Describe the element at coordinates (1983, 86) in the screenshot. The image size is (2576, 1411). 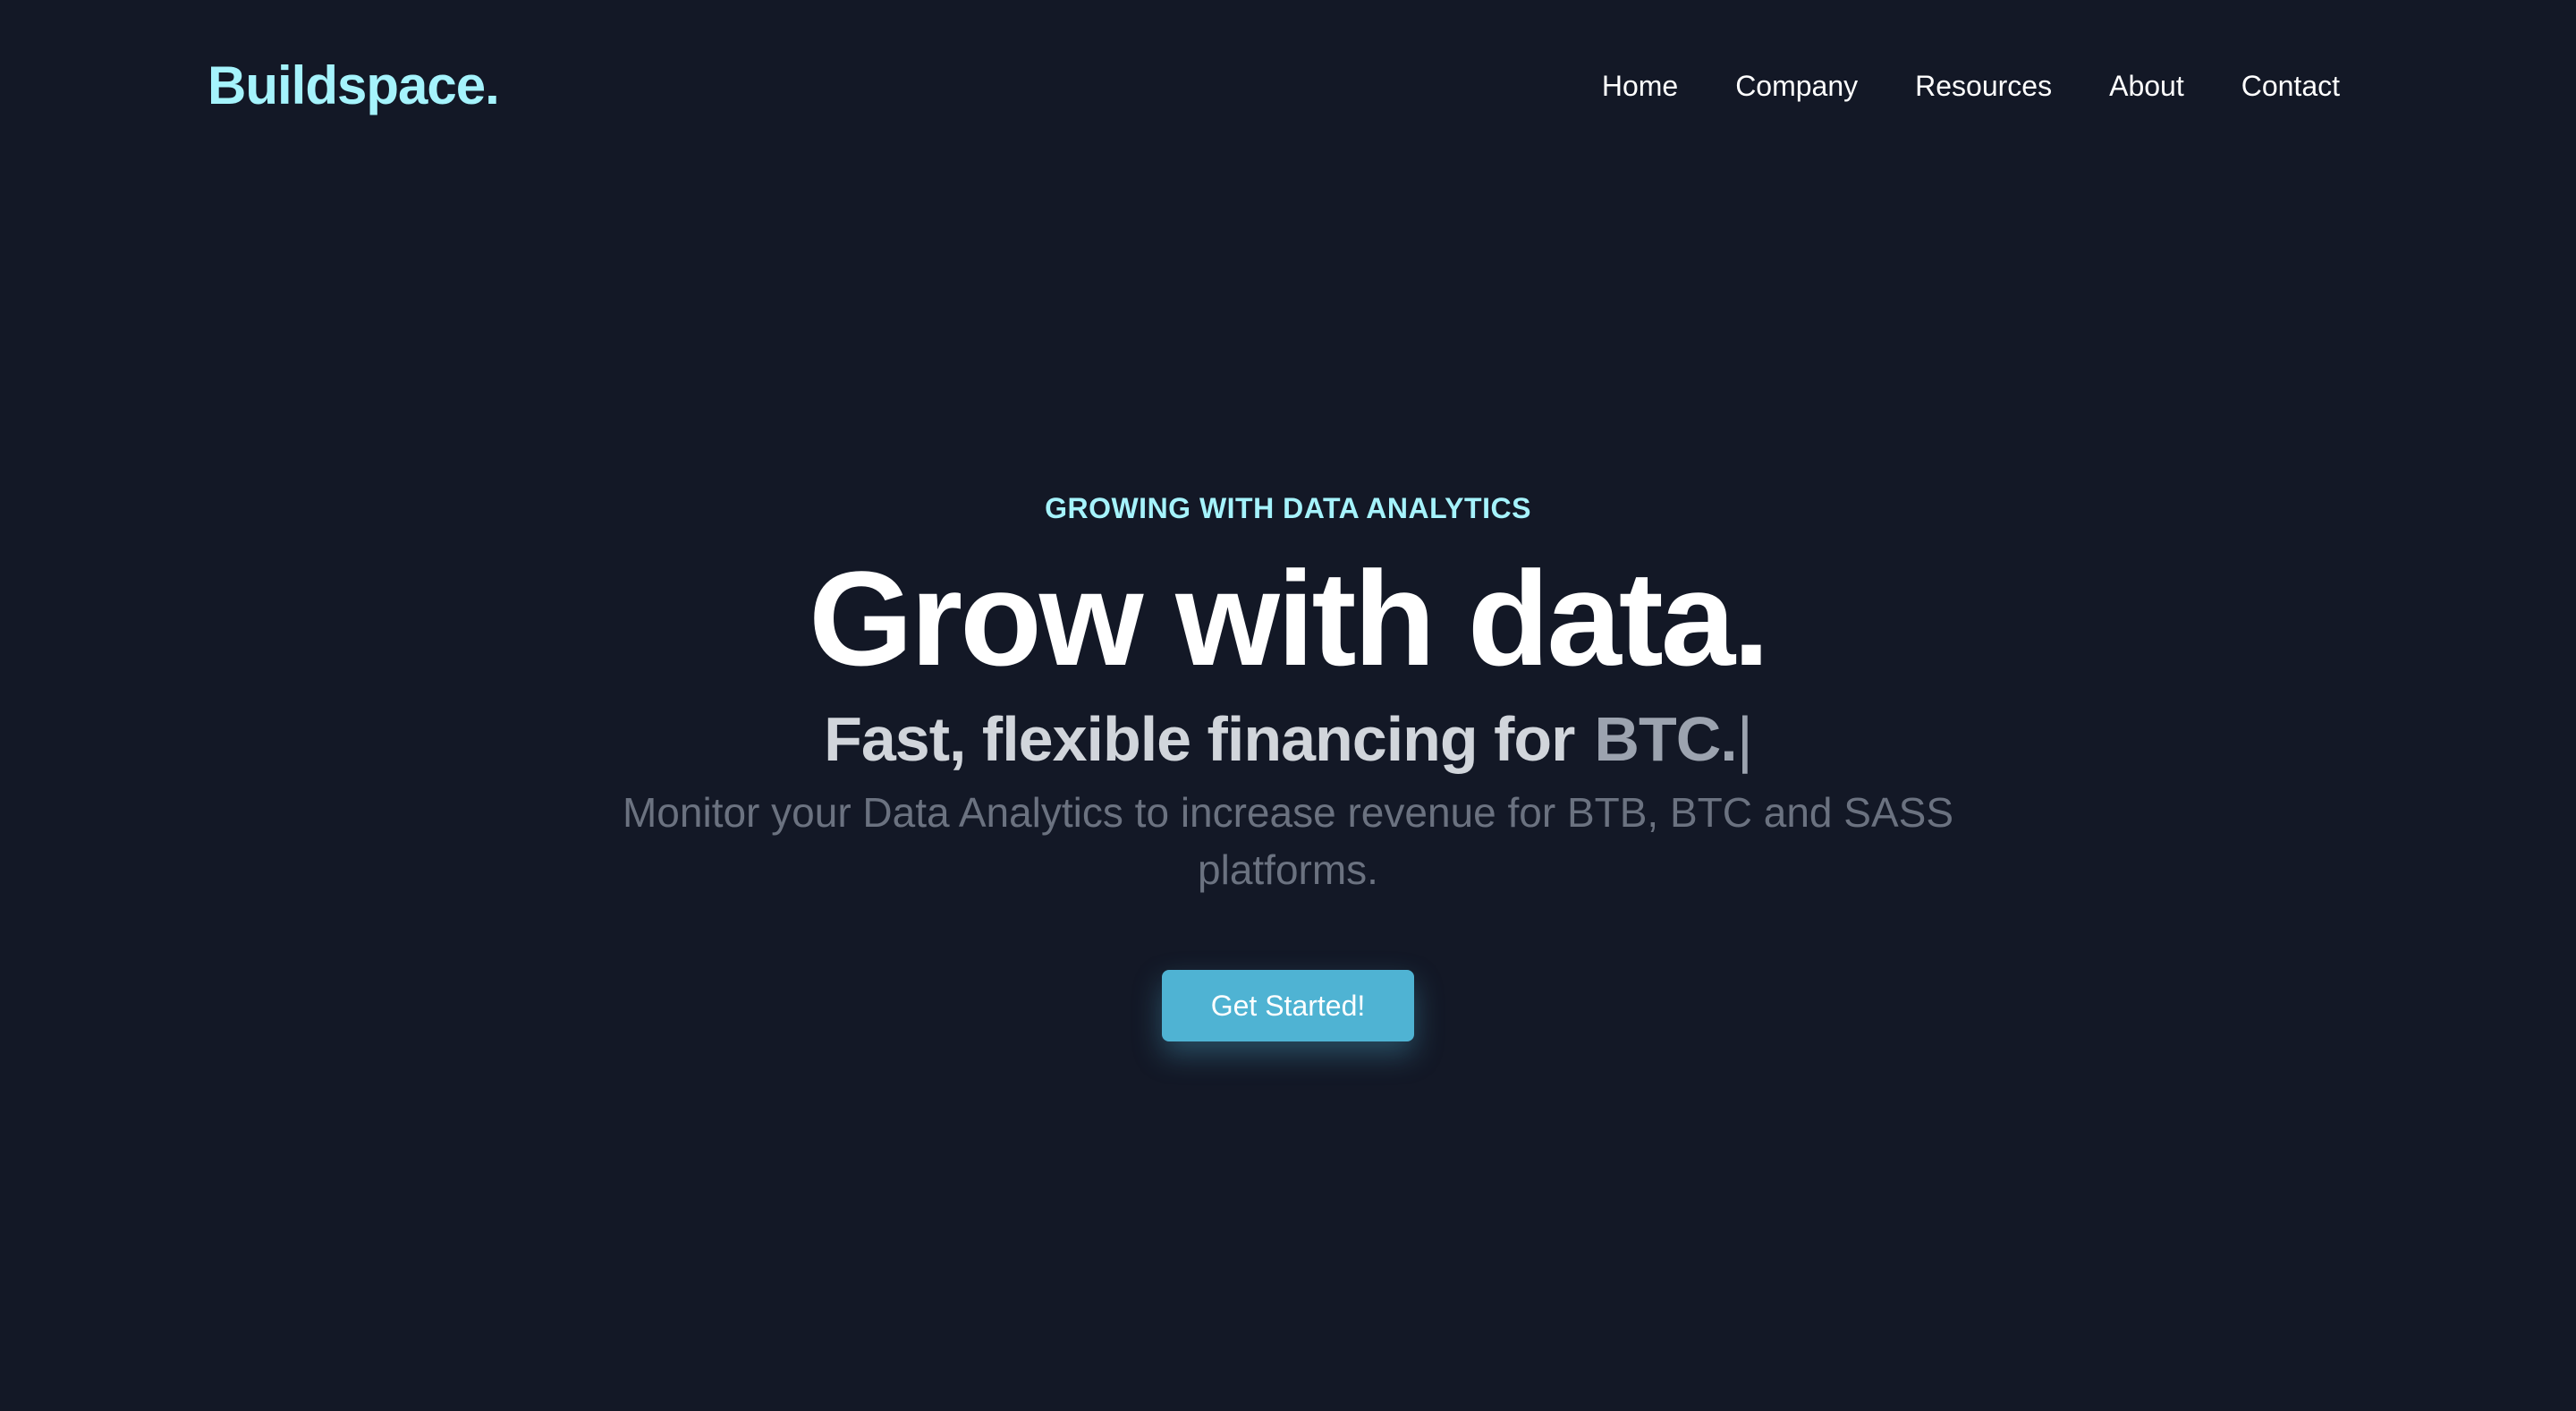
I see `nav-link-resources: Resources` at that location.